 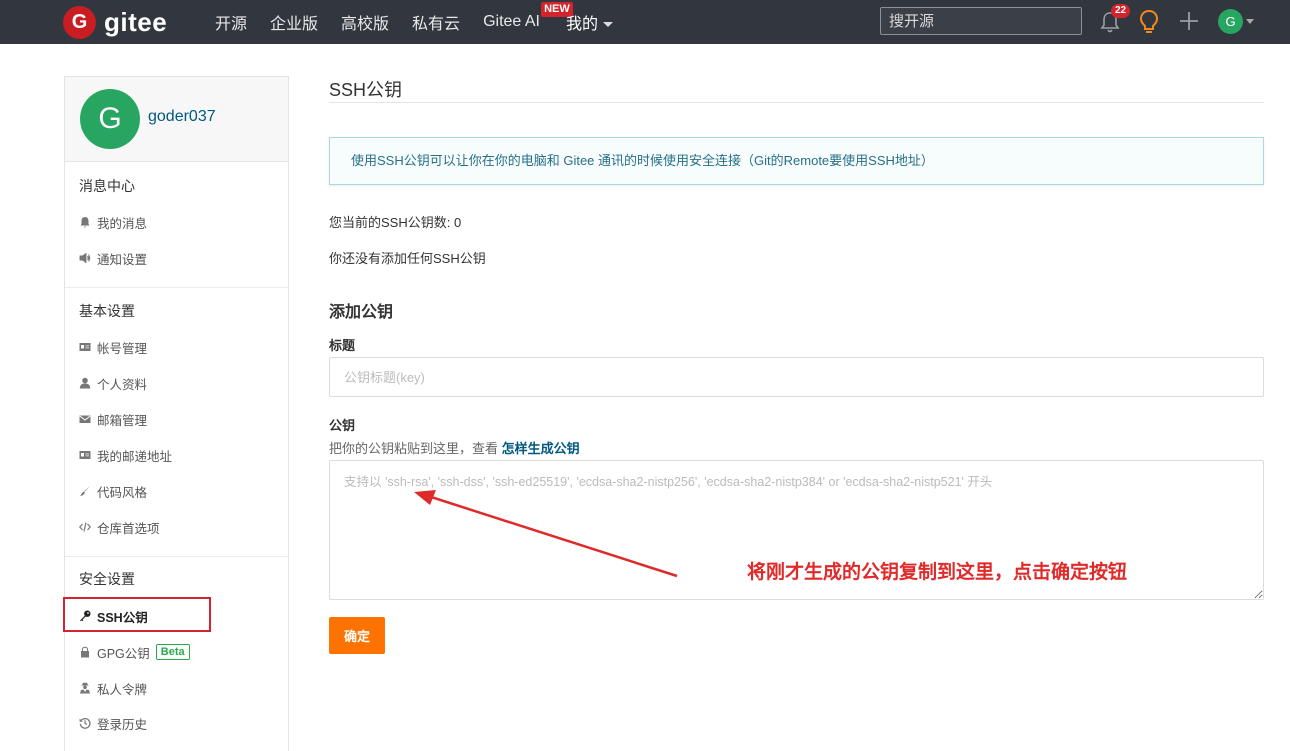 What do you see at coordinates (541, 448) in the screenshot?
I see `how-to-generate-key-link: 怎样生成公钥` at bounding box center [541, 448].